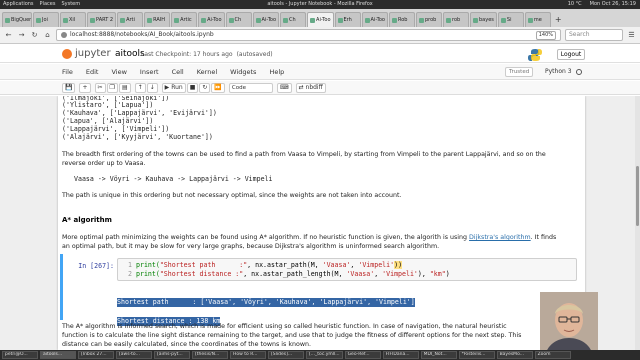  What do you see at coordinates (140, 87) in the screenshot?
I see `move-up-icon: ↑` at bounding box center [140, 87].